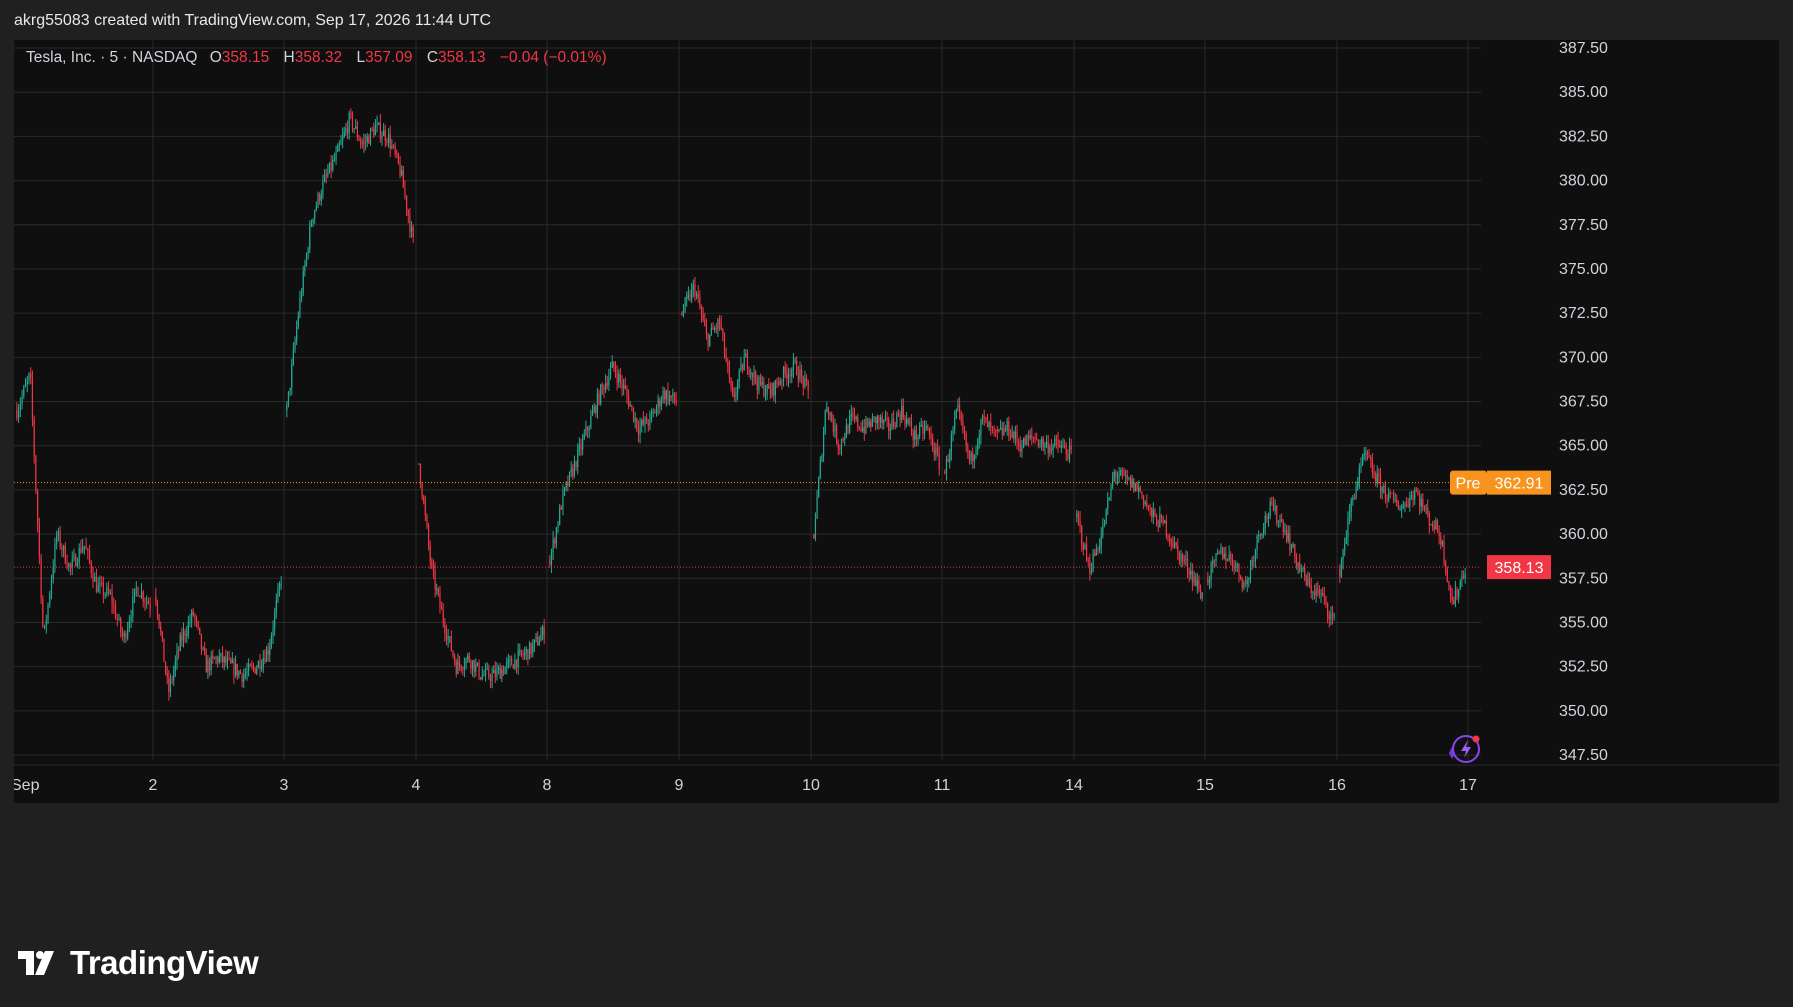 The image size is (1793, 1007). Describe the element at coordinates (388, 57) in the screenshot. I see `legend-low-value: 357.09` at that location.